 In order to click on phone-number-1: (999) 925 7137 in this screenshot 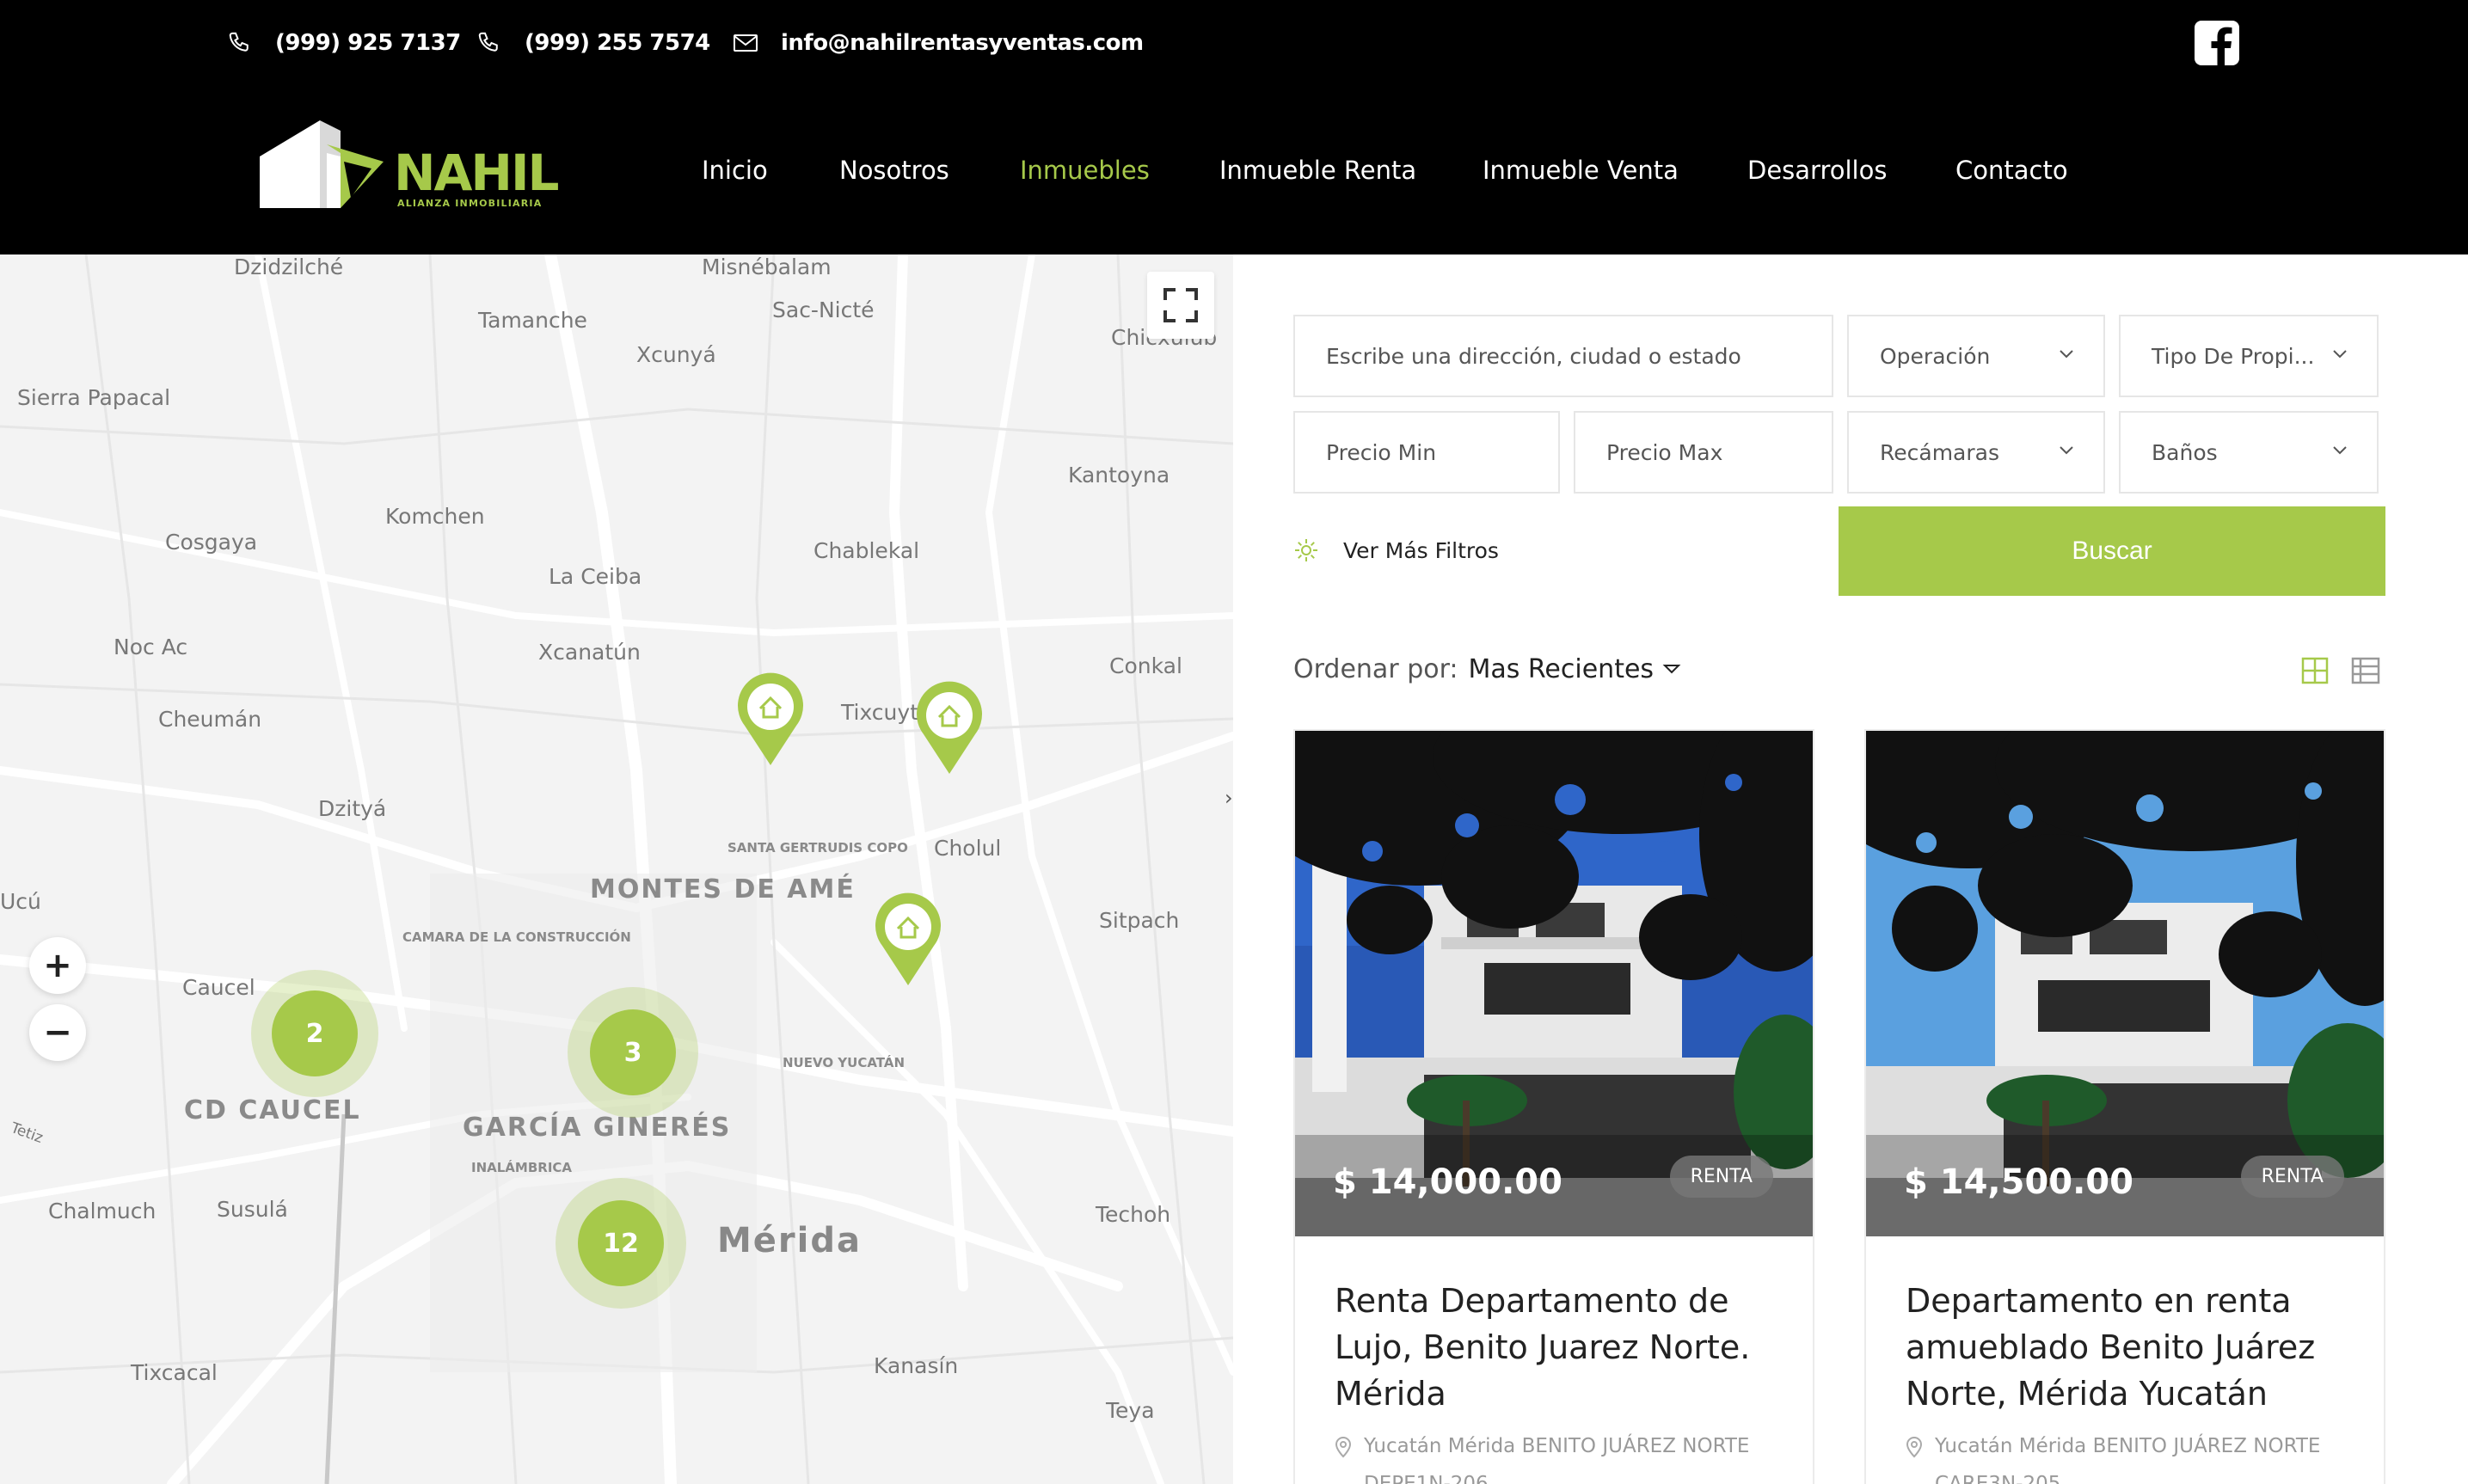, I will do `click(368, 43)`.